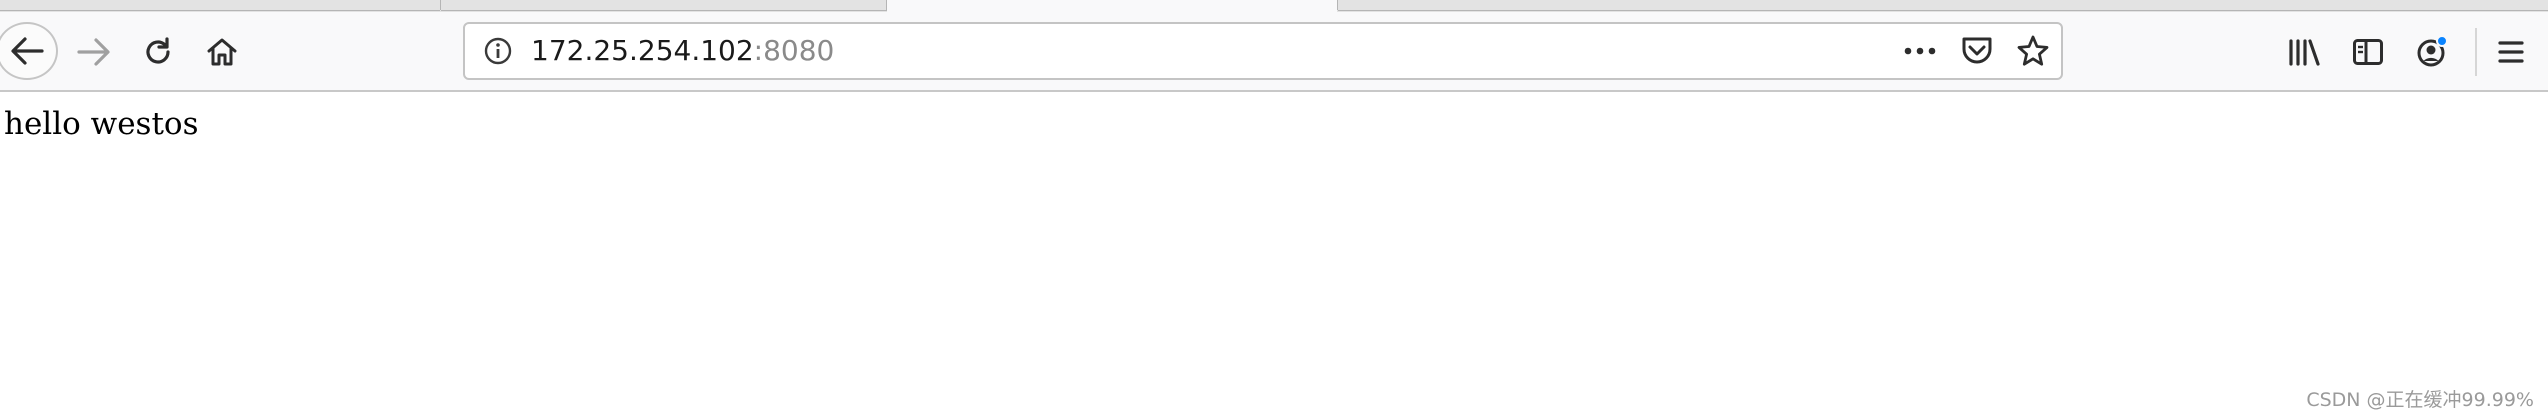  I want to click on back-button, so click(29, 51).